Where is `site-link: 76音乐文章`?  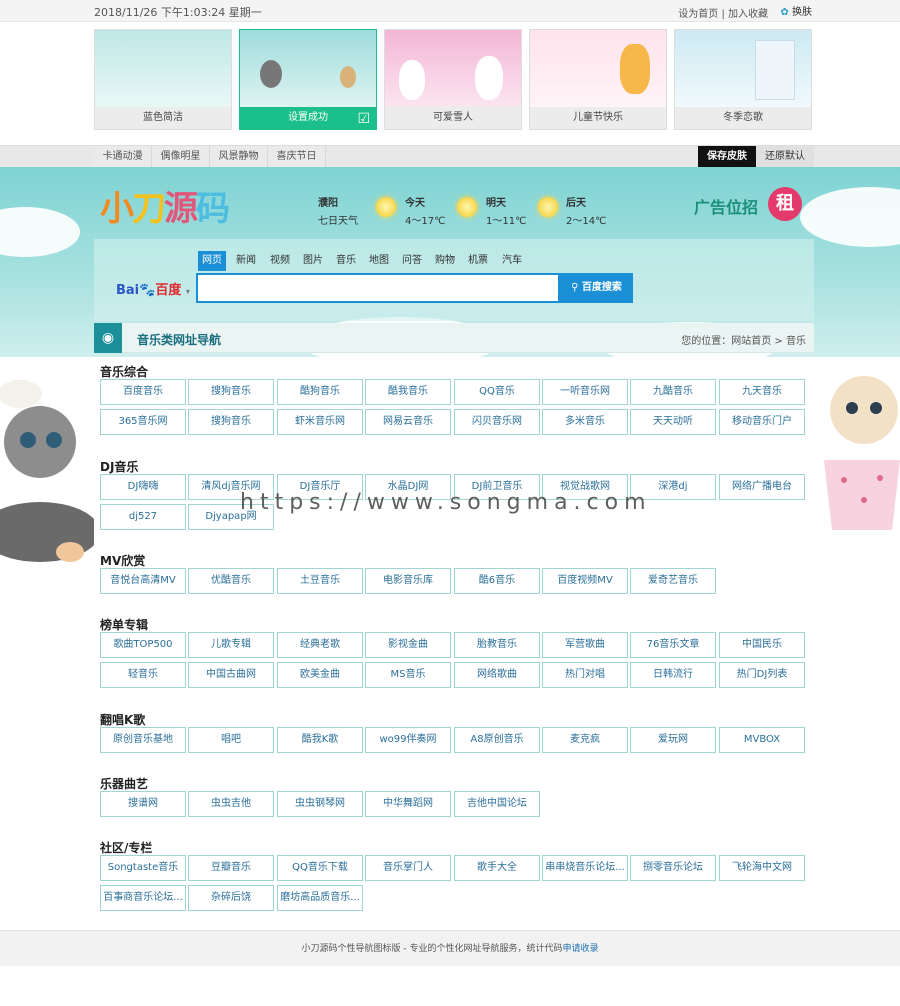
site-link: 76音乐文章 is located at coordinates (673, 645).